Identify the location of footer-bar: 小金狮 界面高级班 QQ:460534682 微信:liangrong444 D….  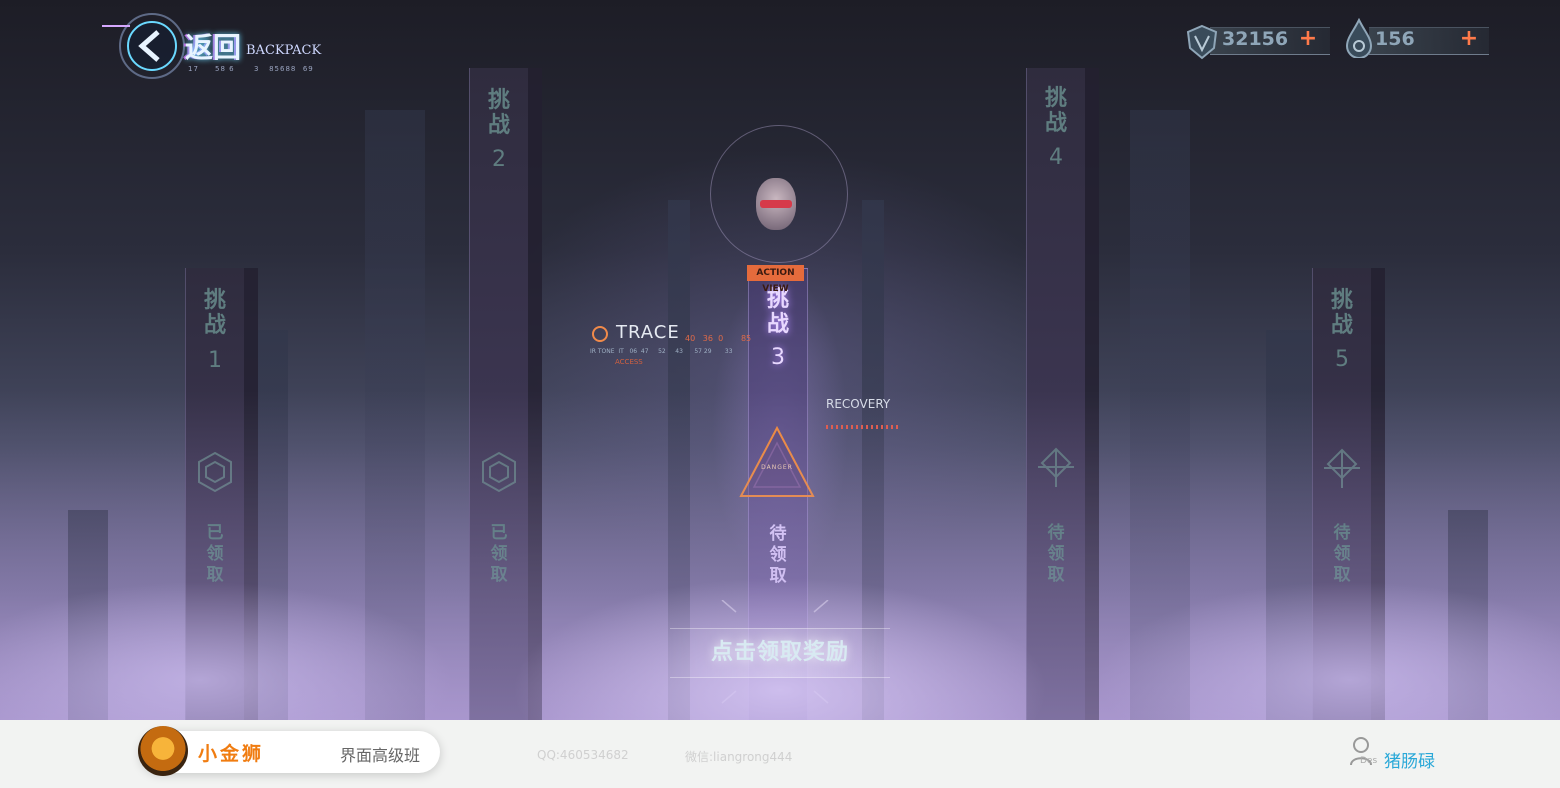
(780, 754).